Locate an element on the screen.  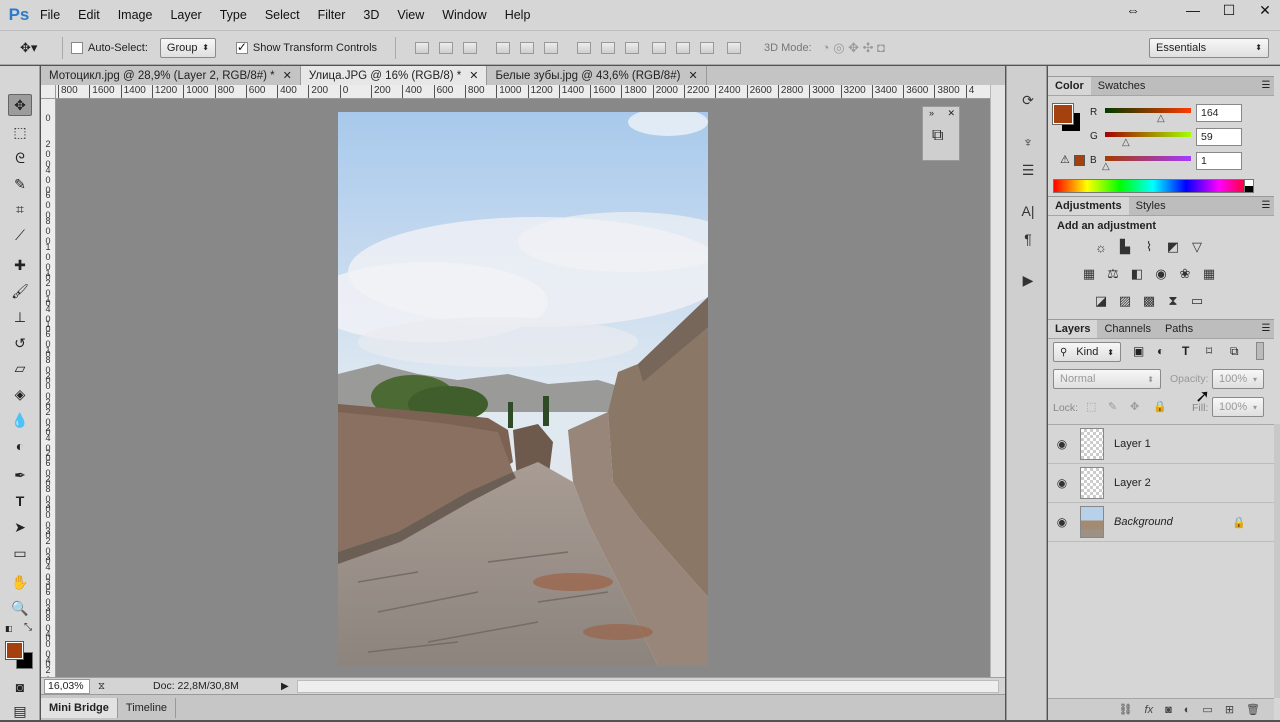
link-layers-icon: ⛓ is located at coordinates (1126, 709).